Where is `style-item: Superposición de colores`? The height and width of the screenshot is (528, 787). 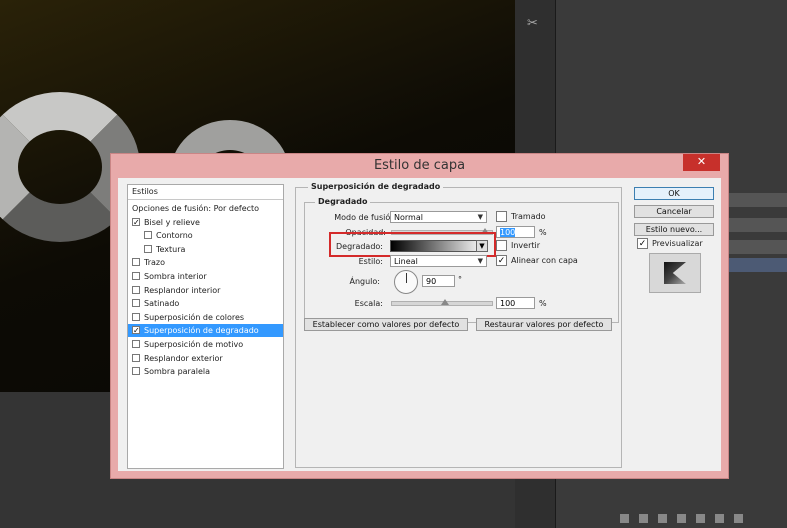 style-item: Superposición de colores is located at coordinates (205, 317).